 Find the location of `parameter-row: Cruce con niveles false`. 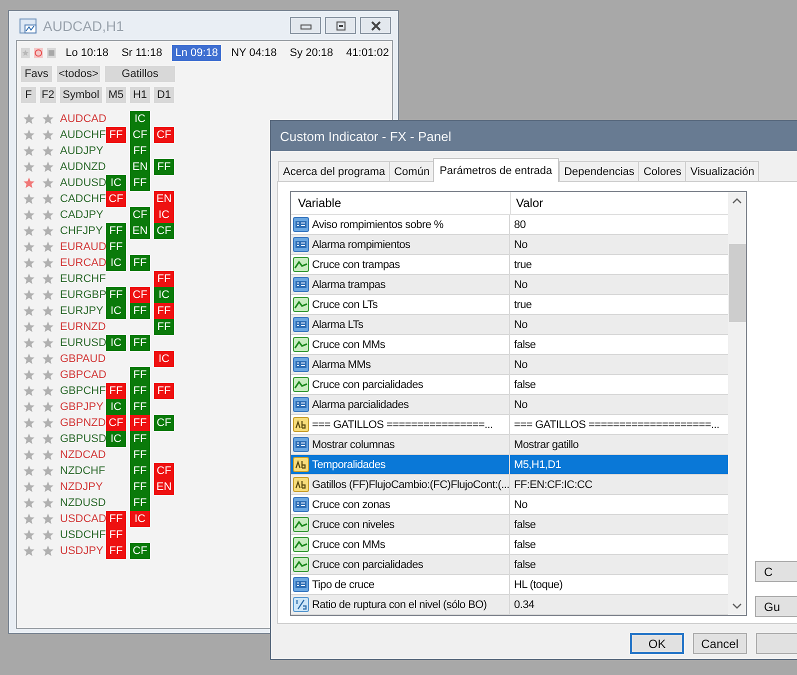

parameter-row: Cruce con niveles false is located at coordinates (509, 525).